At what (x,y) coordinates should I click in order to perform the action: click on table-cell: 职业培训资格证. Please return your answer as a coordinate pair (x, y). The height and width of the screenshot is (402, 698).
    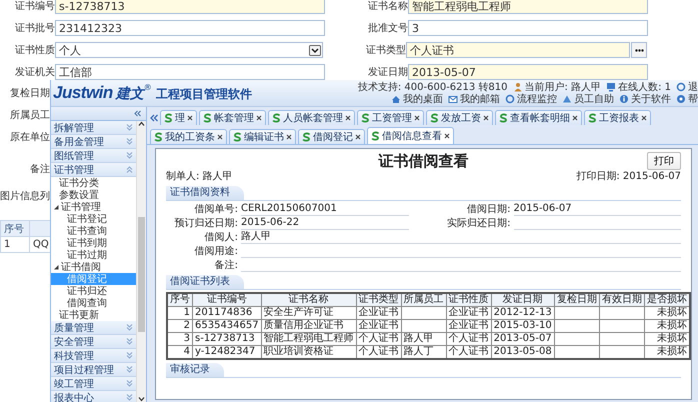
    Looking at the image, I should click on (308, 352).